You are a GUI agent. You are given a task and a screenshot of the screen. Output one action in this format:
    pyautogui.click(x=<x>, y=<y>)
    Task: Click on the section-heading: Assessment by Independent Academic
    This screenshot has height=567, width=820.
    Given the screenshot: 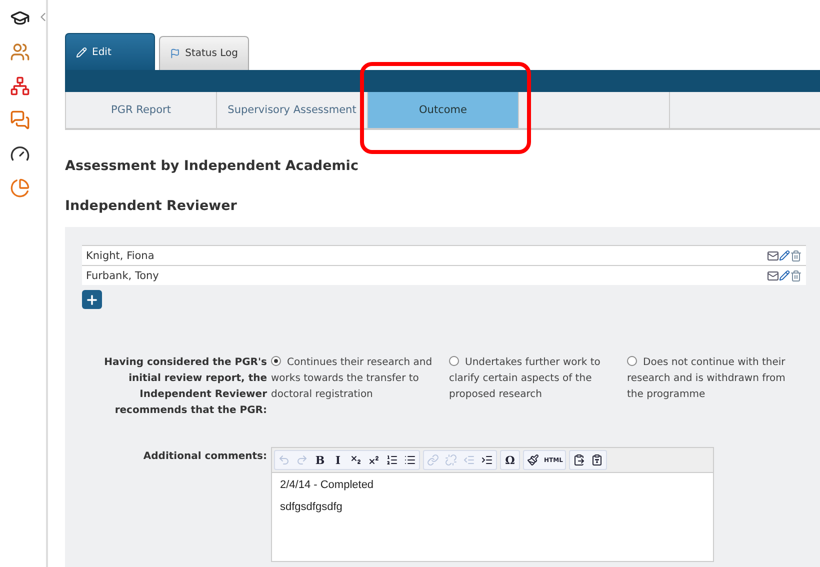 What is the action you would take?
    pyautogui.click(x=212, y=166)
    